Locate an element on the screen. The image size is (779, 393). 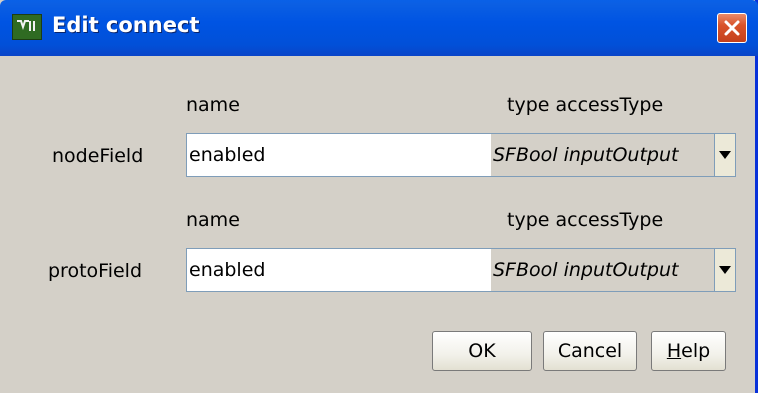
help-button: Help is located at coordinates (688, 351).